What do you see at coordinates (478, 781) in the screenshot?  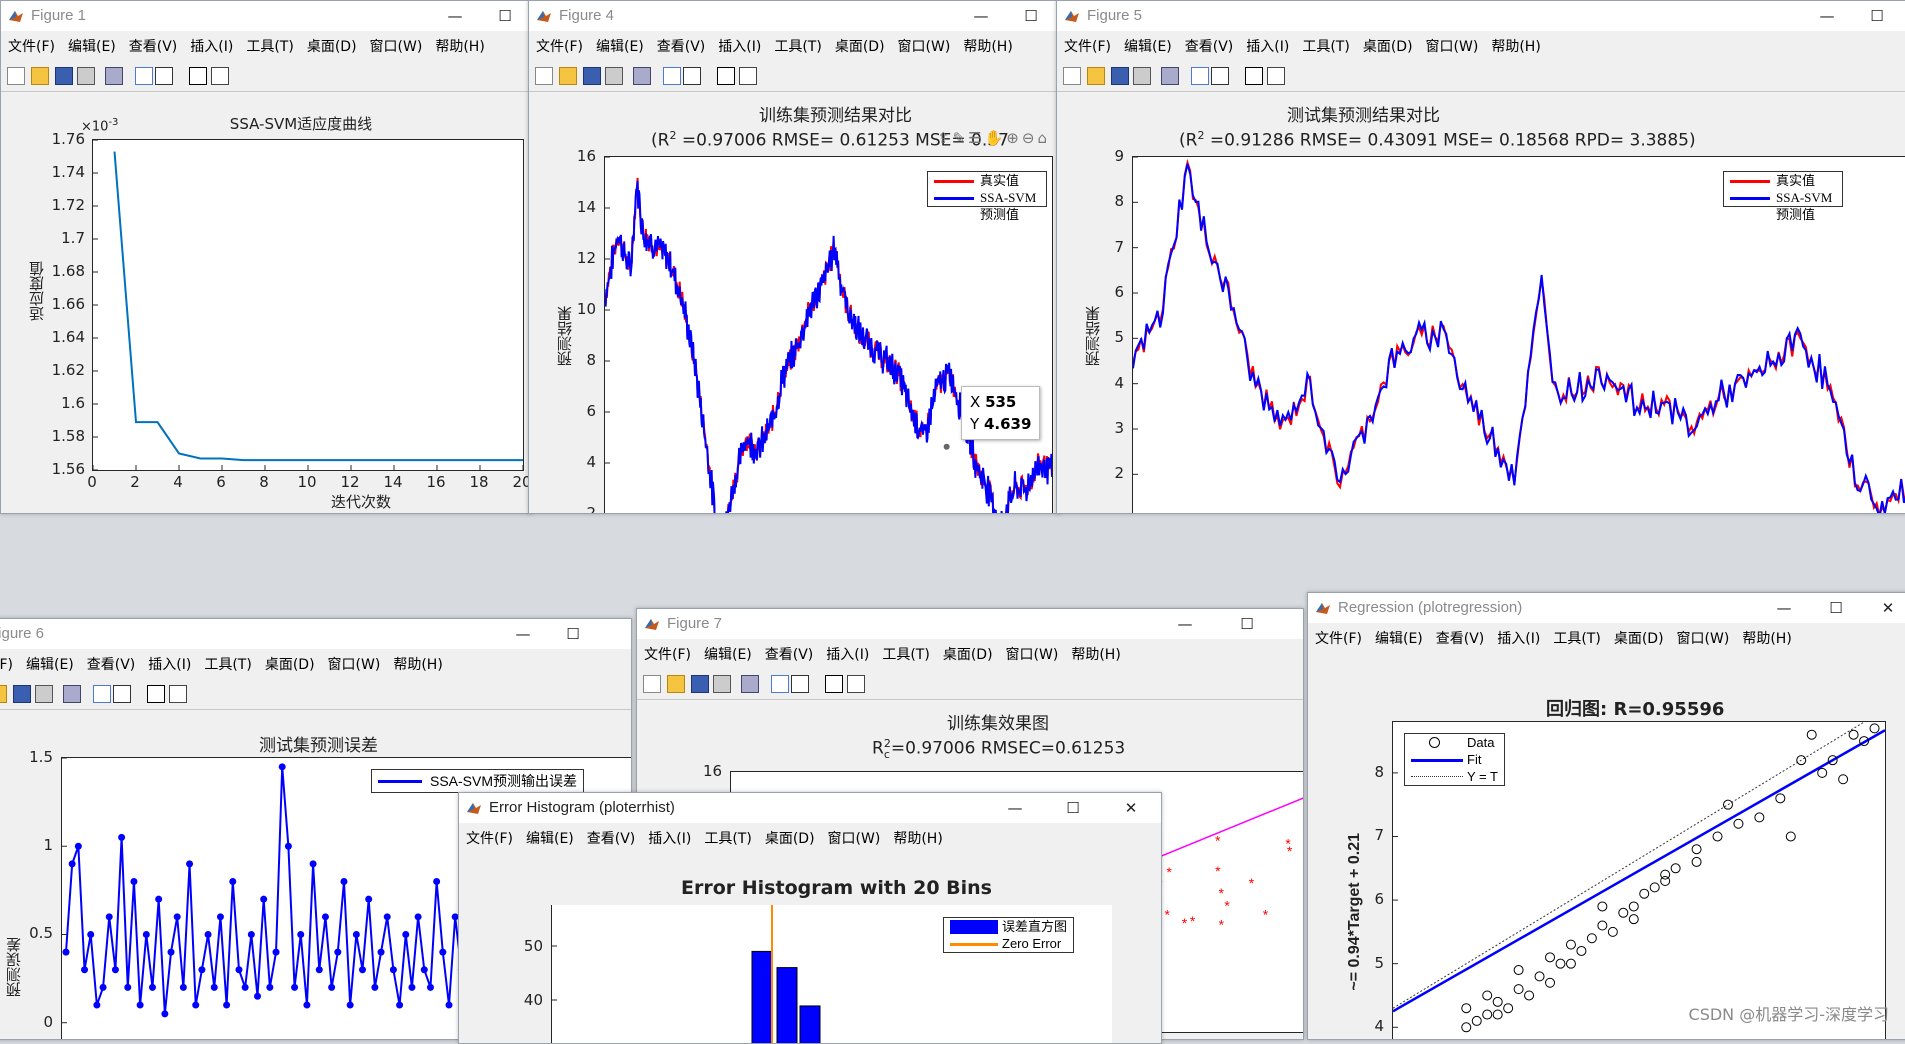 I see `legend: SSA-SVM预测输出误差` at bounding box center [478, 781].